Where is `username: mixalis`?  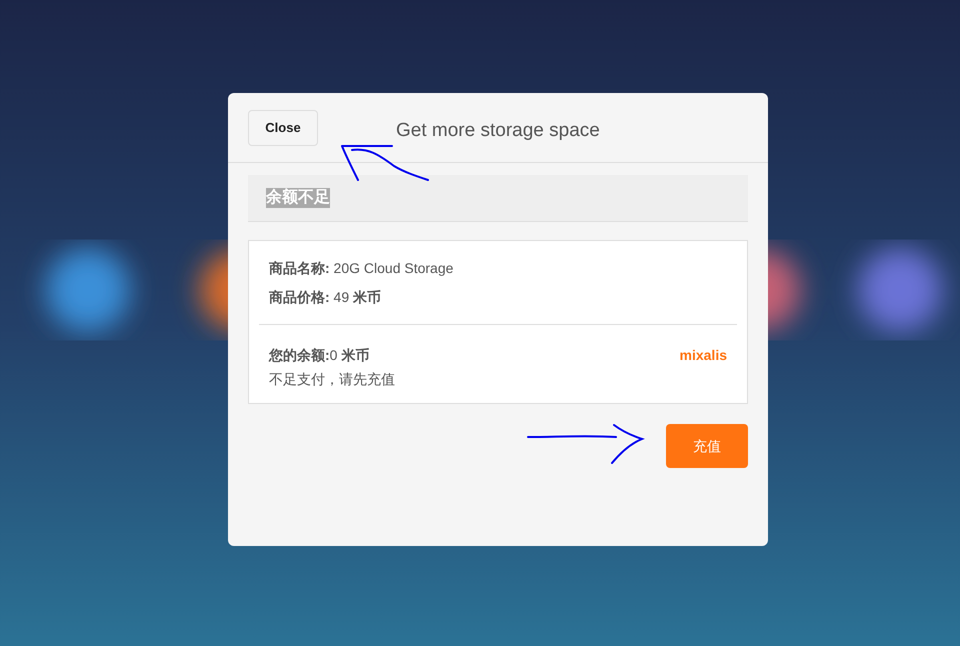
username: mixalis is located at coordinates (703, 355).